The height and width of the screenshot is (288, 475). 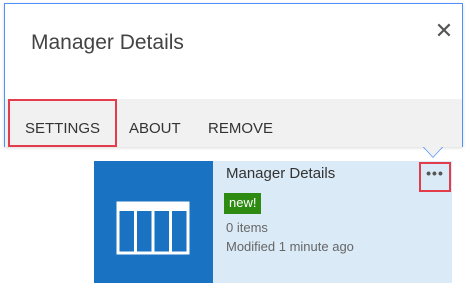 I want to click on list-table-icon, so click(x=153, y=228).